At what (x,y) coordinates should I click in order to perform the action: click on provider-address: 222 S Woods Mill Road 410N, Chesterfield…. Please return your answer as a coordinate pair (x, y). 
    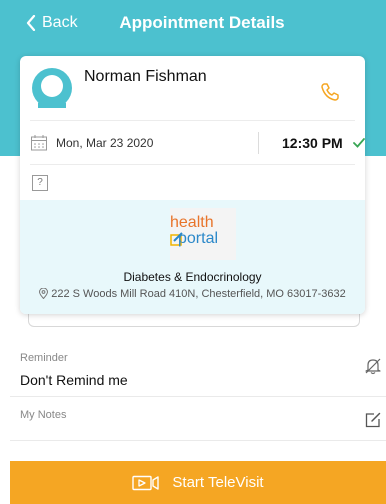
    Looking at the image, I should click on (192, 293).